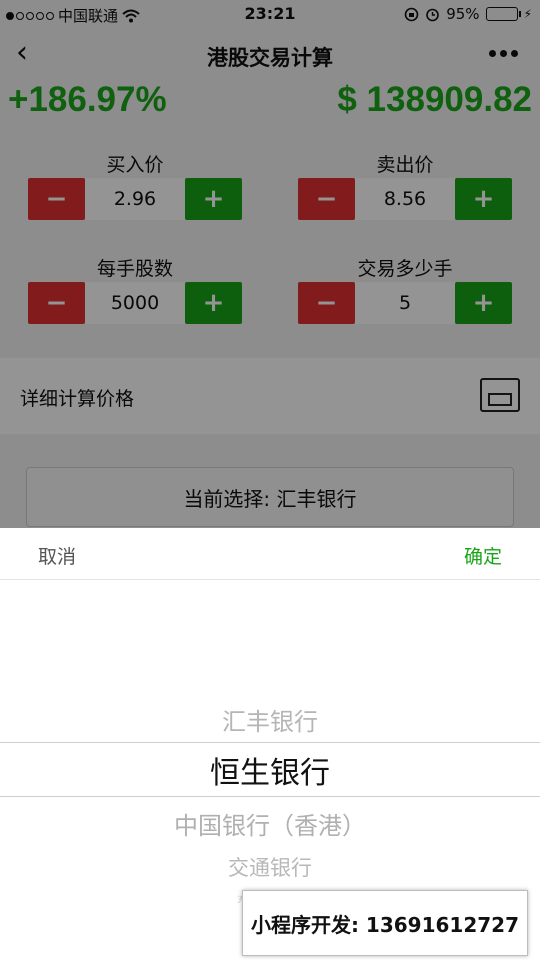 This screenshot has width=540, height=960. Describe the element at coordinates (270, 796) in the screenshot. I see `selection-bottom-line` at that location.